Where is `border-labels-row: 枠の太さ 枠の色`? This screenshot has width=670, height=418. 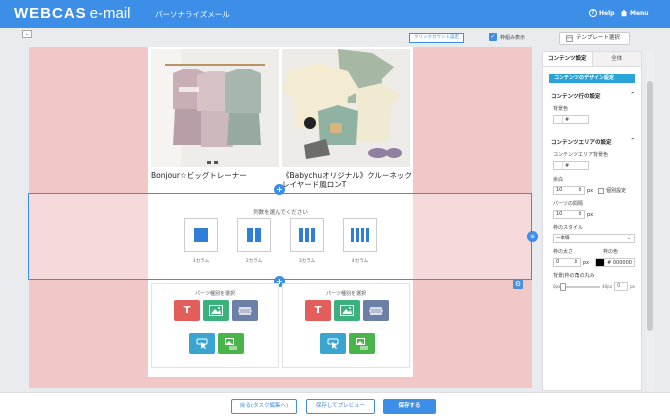 border-labels-row: 枠の太さ 枠の色 is located at coordinates (594, 251).